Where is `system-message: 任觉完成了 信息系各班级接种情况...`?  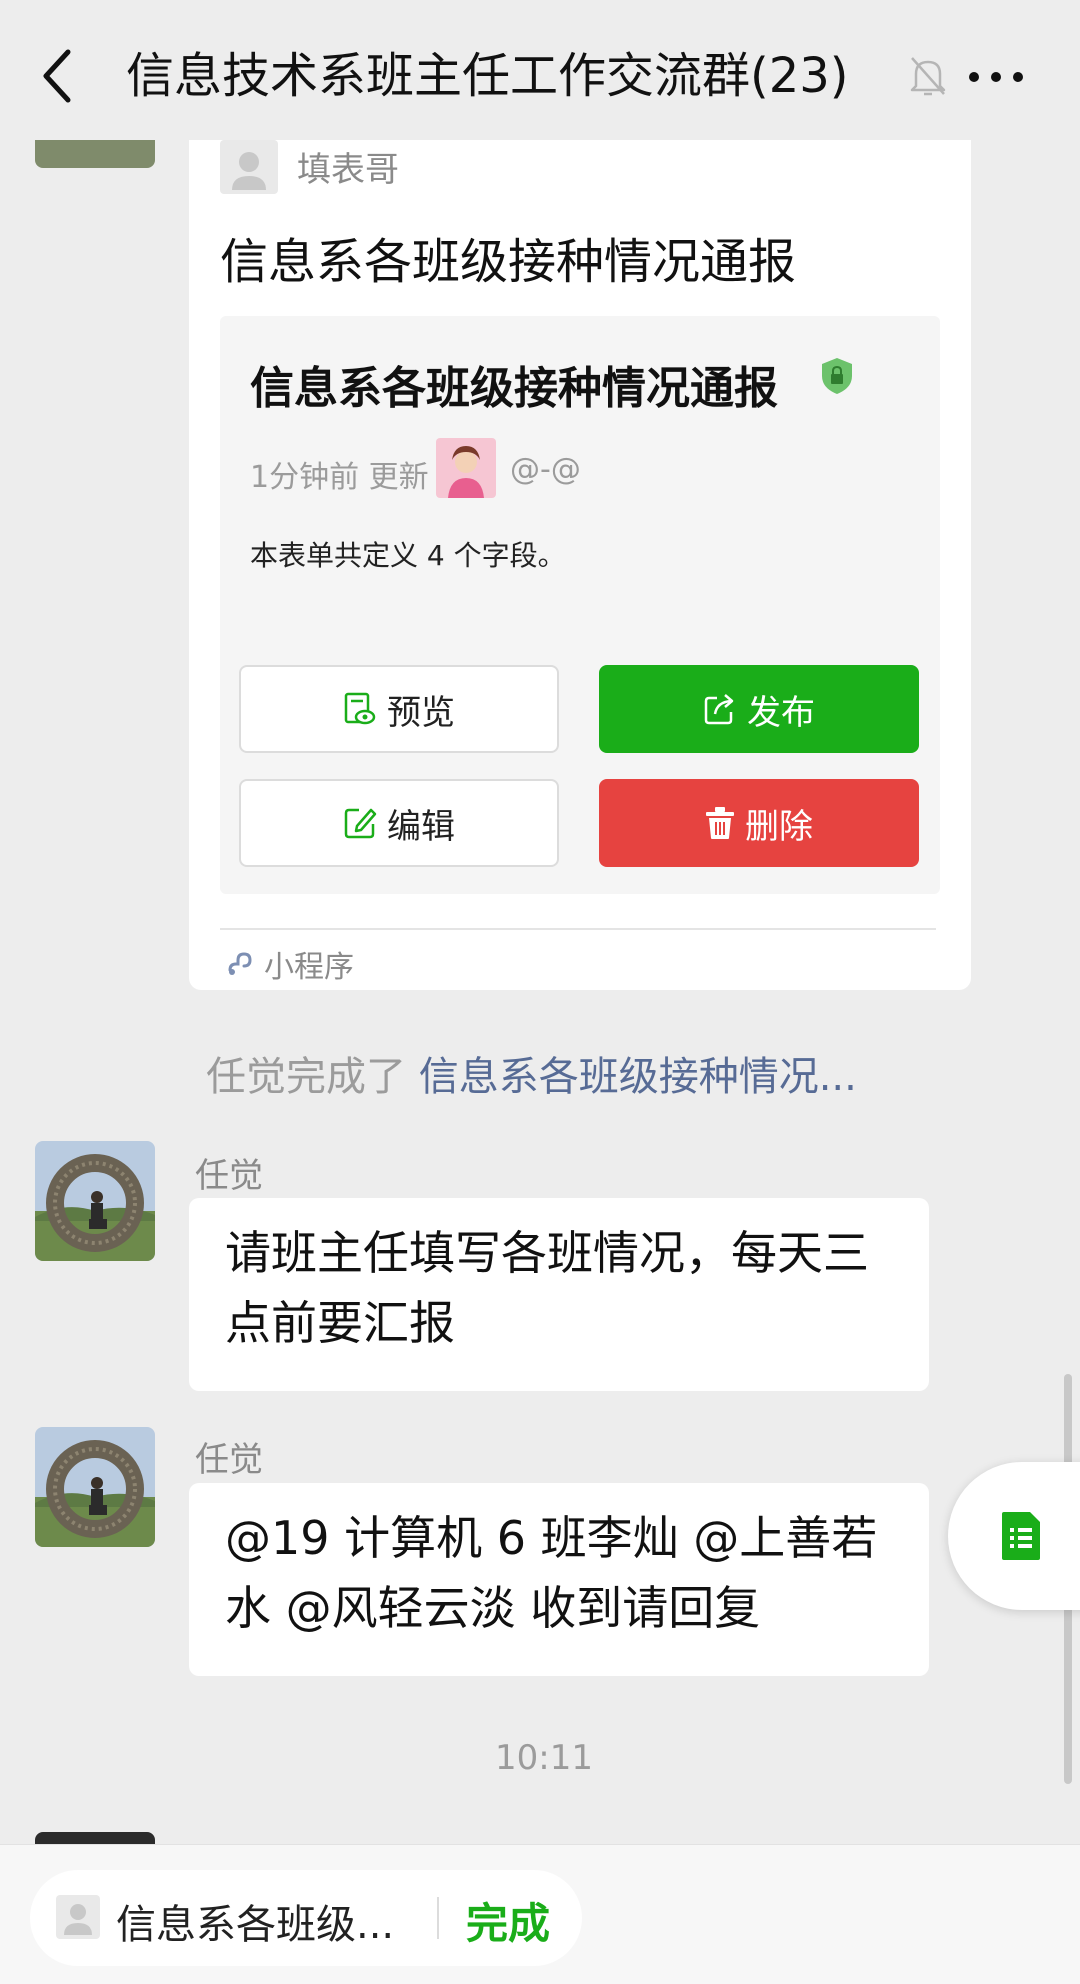 system-message: 任觉完成了 信息系各班级接种情况... is located at coordinates (531, 1073).